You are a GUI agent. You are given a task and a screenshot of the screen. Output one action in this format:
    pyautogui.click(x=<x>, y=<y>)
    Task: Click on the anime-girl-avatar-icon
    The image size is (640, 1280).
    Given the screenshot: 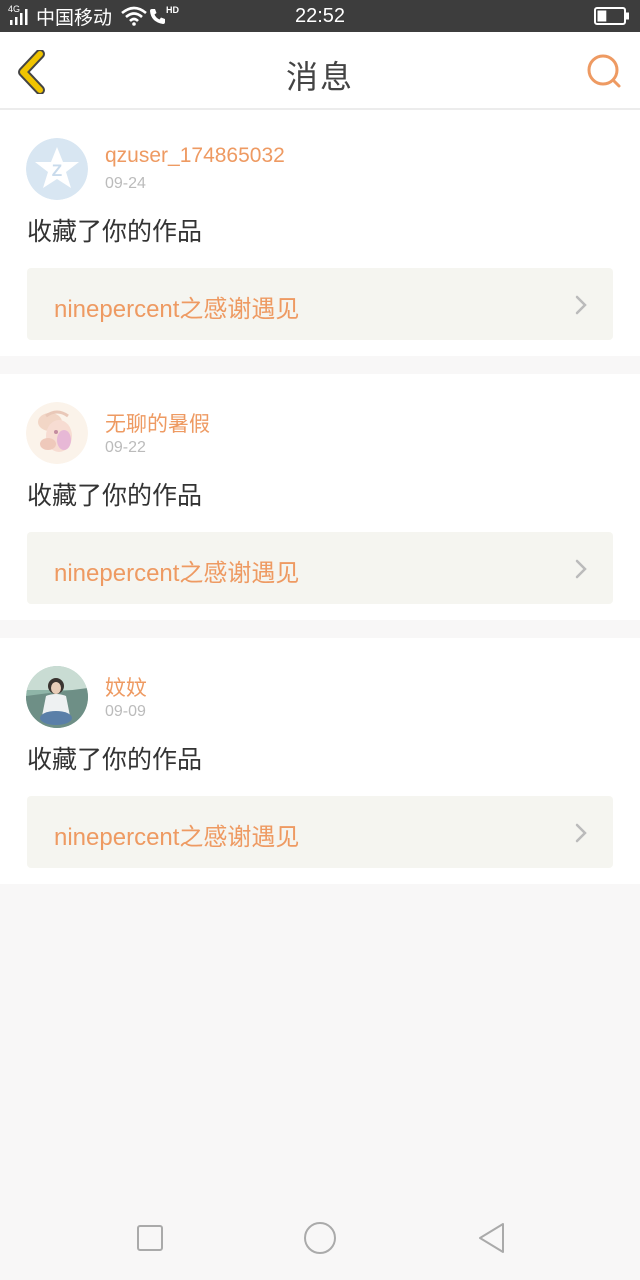 What is the action you would take?
    pyautogui.click(x=57, y=433)
    